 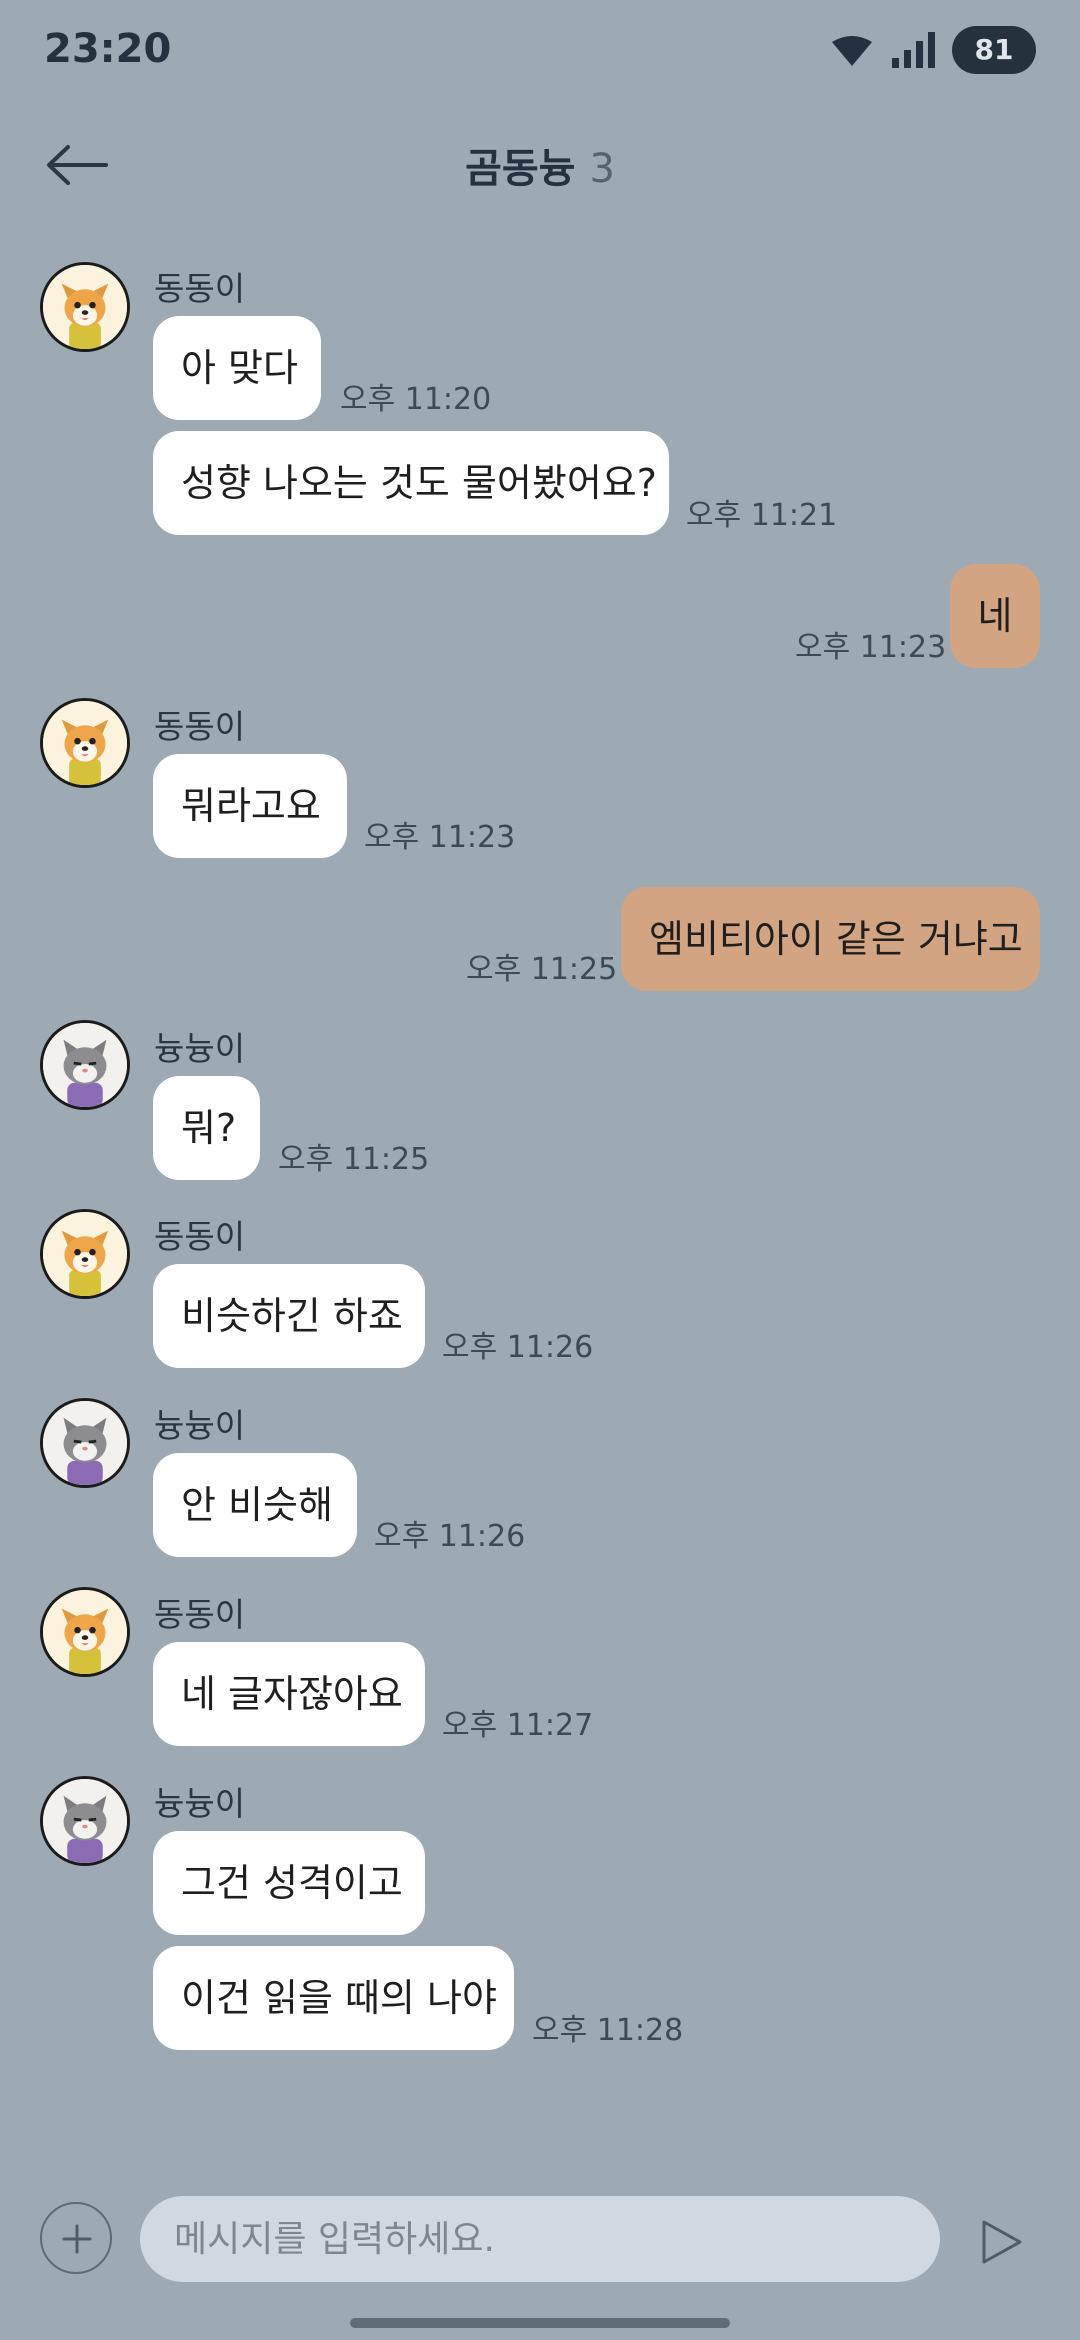 What do you see at coordinates (255, 1505) in the screenshot?
I see `message-bubble: 안 비슷해` at bounding box center [255, 1505].